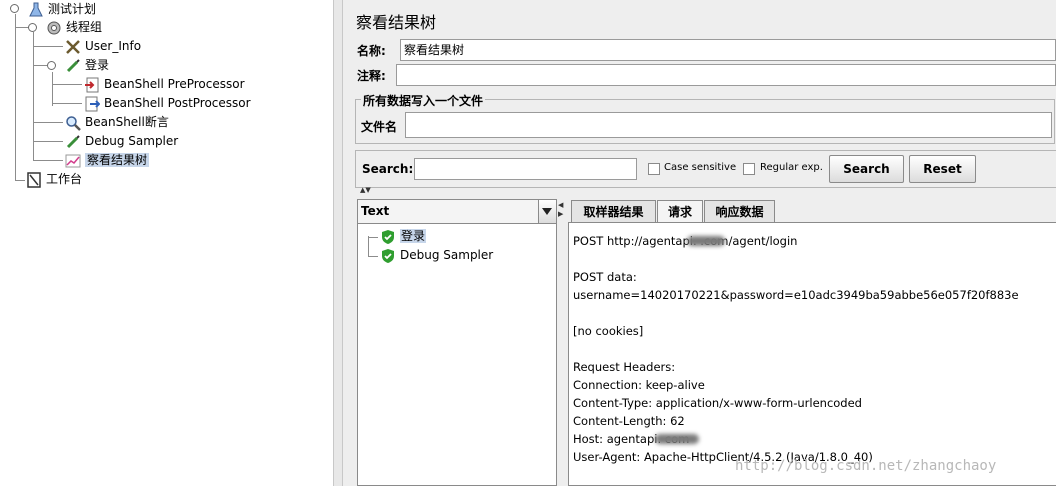 This screenshot has width=1056, height=486. Describe the element at coordinates (388, 169) in the screenshot. I see `search-label: Search:` at that location.